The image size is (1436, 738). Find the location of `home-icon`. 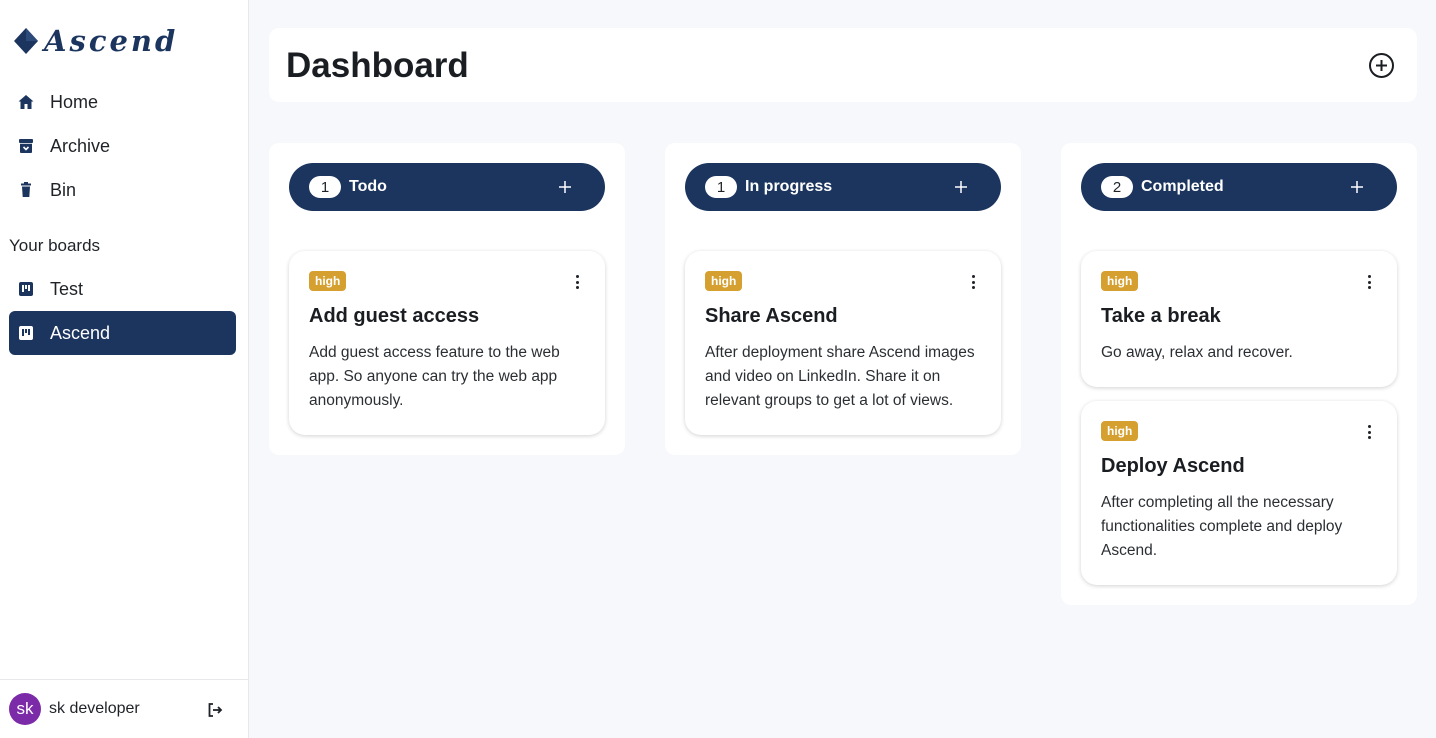

home-icon is located at coordinates (26, 102).